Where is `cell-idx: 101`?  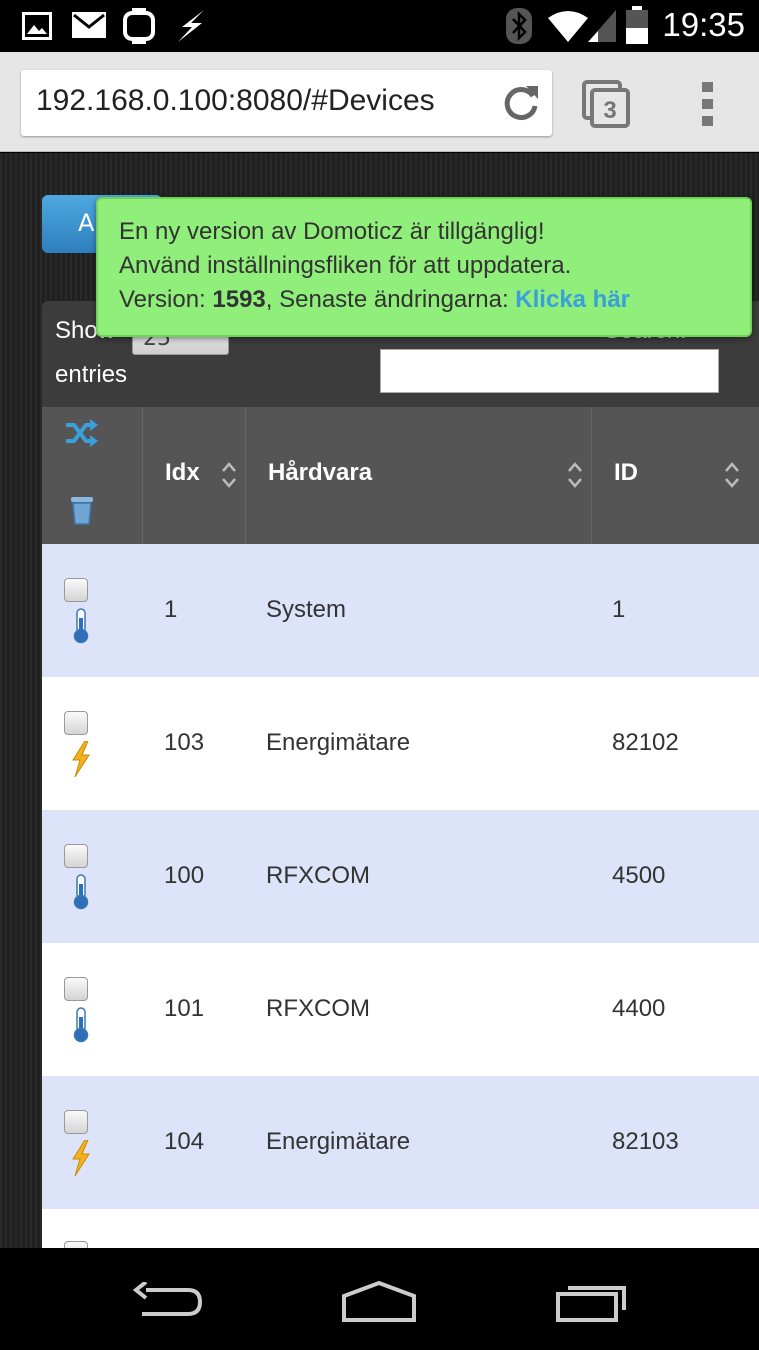
cell-idx: 101 is located at coordinates (184, 1008).